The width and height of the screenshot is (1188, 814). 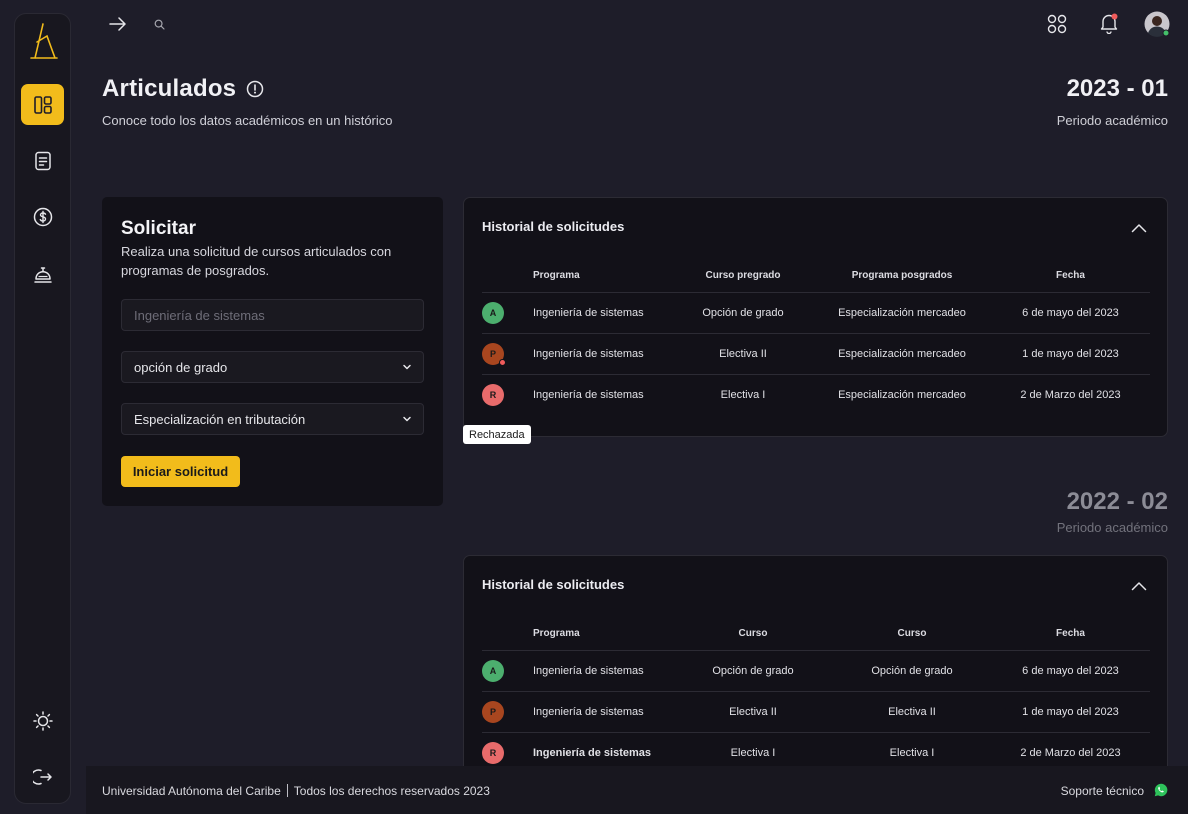 I want to click on request-title: Solicitar, so click(x=158, y=228).